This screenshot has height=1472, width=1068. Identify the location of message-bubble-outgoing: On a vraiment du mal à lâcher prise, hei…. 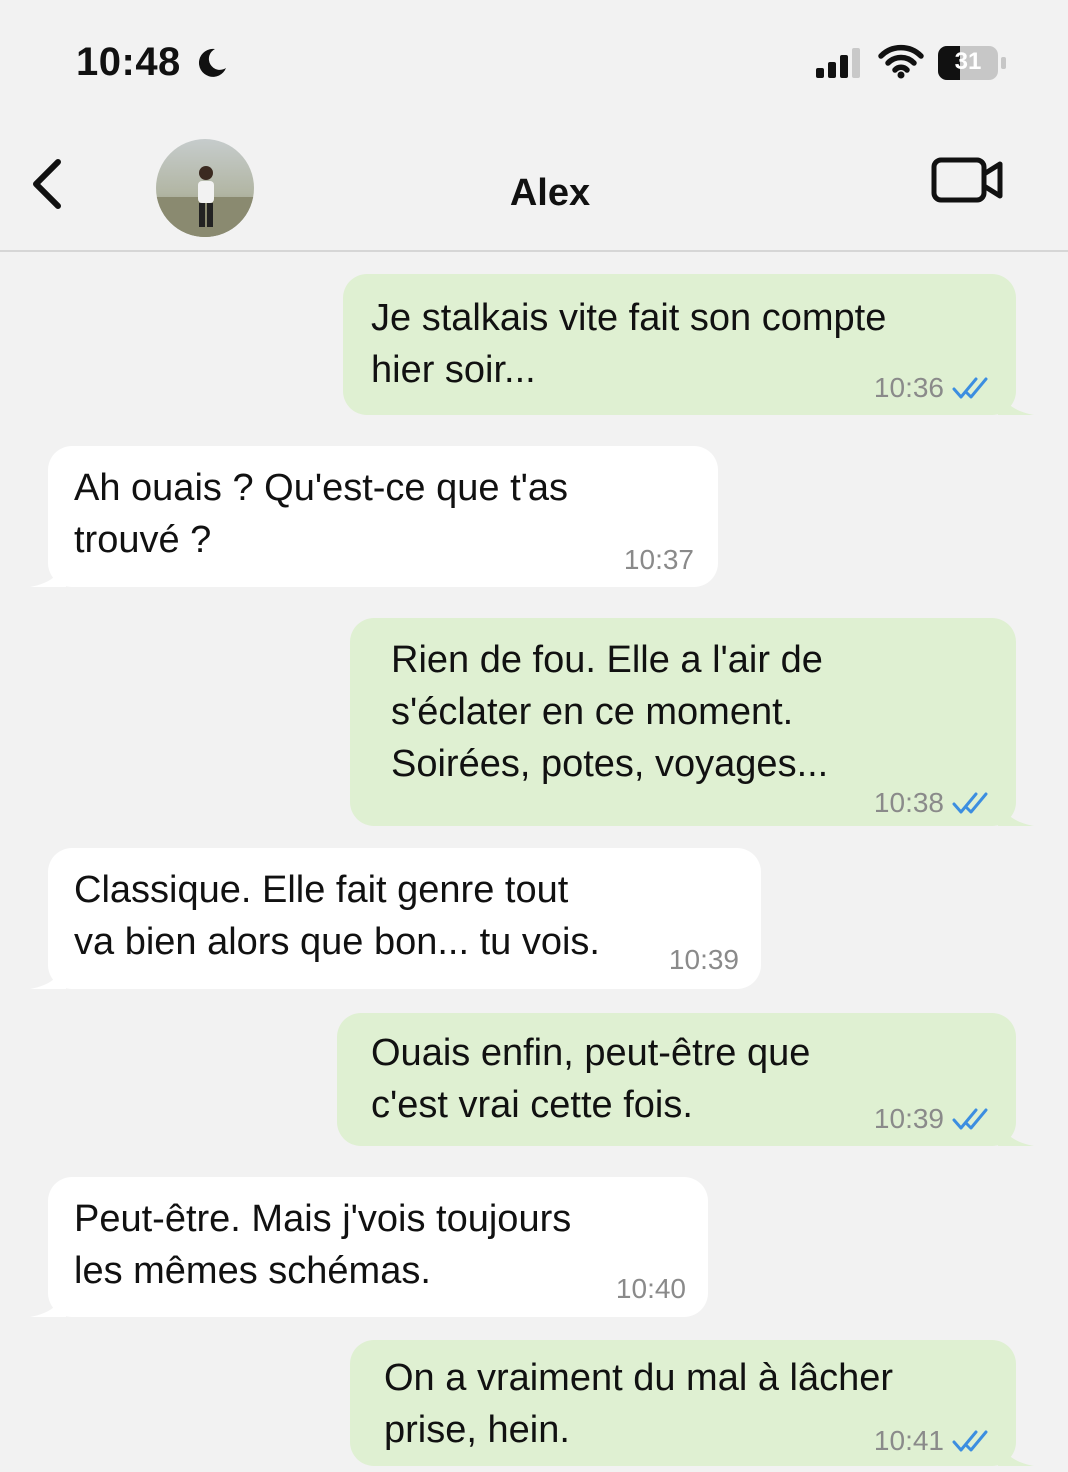
(692, 1403).